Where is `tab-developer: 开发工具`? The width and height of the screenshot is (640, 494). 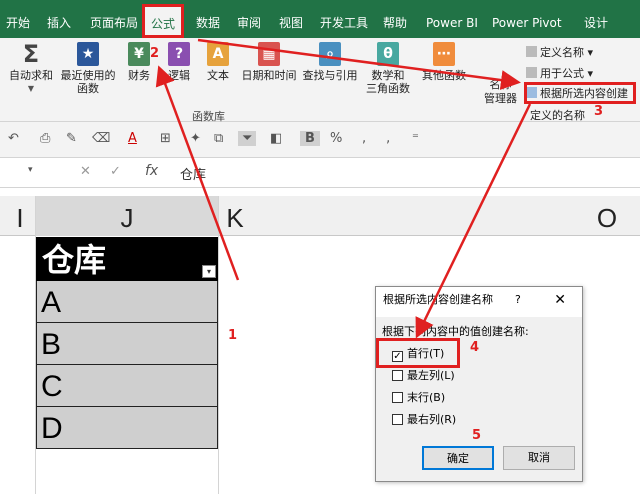 tab-developer: 开发工具 is located at coordinates (344, 19).